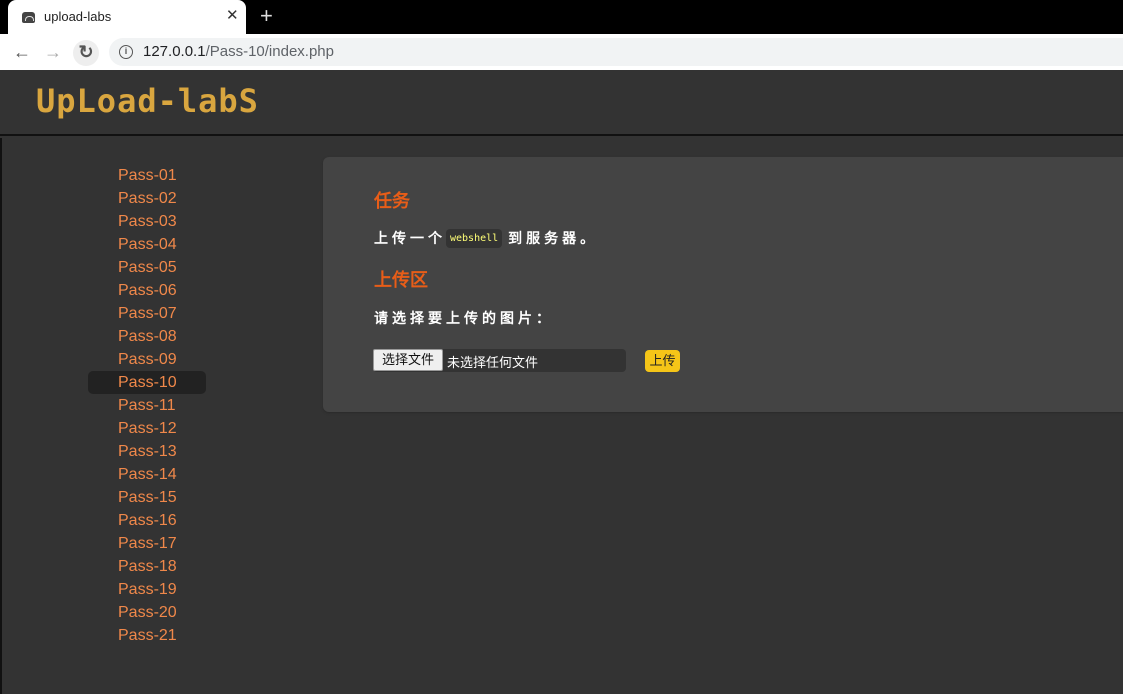 The width and height of the screenshot is (1123, 694). What do you see at coordinates (232, 16) in the screenshot?
I see `close-tab-icon: ✕` at bounding box center [232, 16].